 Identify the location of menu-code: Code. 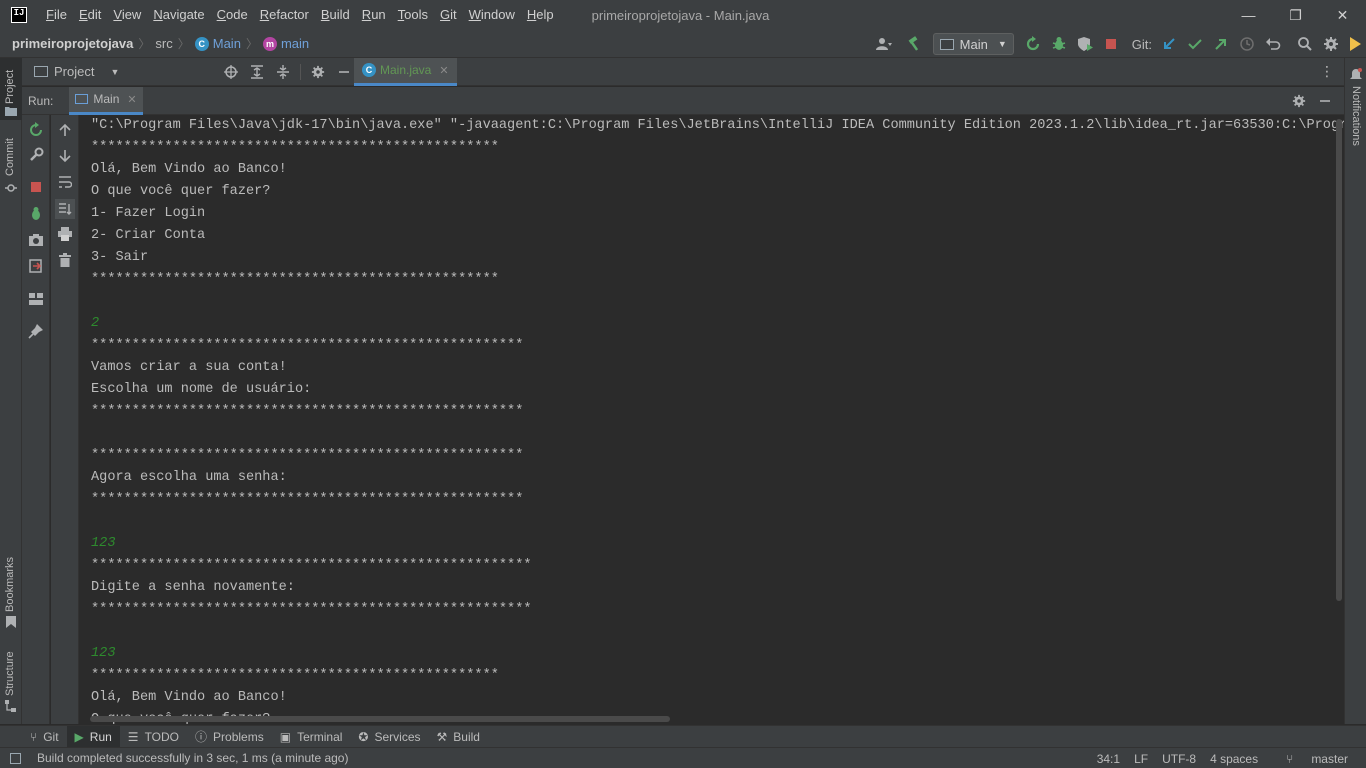
(232, 15).